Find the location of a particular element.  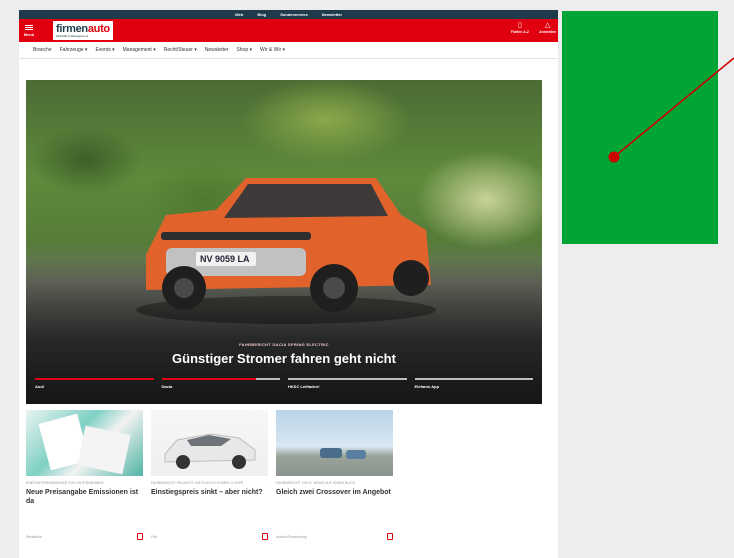

hero-title: Günstiger Stromer fahren geht nicht is located at coordinates (284, 358).